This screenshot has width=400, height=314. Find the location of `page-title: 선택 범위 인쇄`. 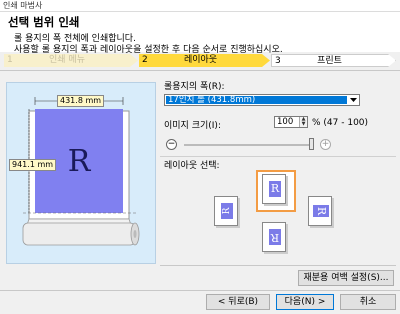

page-title: 선택 범위 인쇄 is located at coordinates (44, 22).